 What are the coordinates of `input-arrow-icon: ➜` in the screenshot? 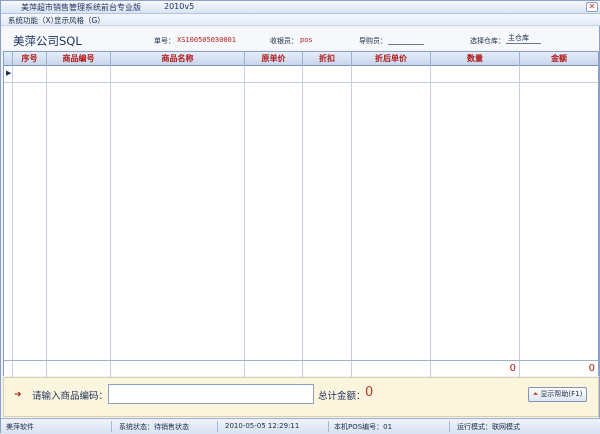 It's located at (18, 395).